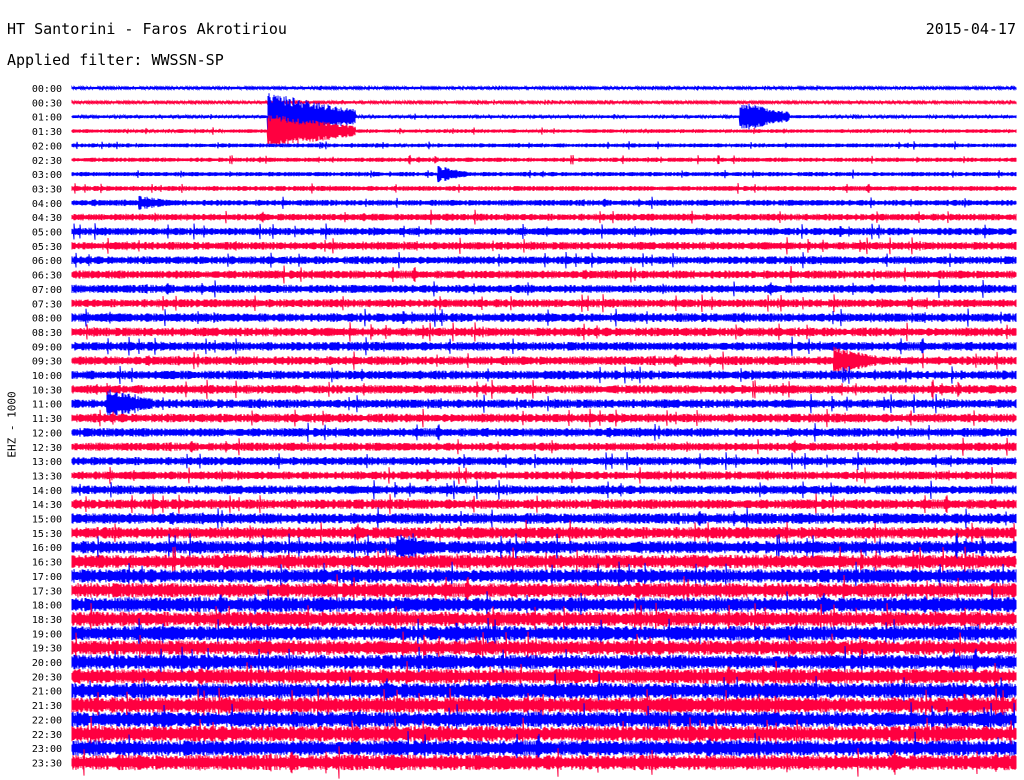  Describe the element at coordinates (47, 204) in the screenshot. I see `row-time-label: 04:00` at that location.